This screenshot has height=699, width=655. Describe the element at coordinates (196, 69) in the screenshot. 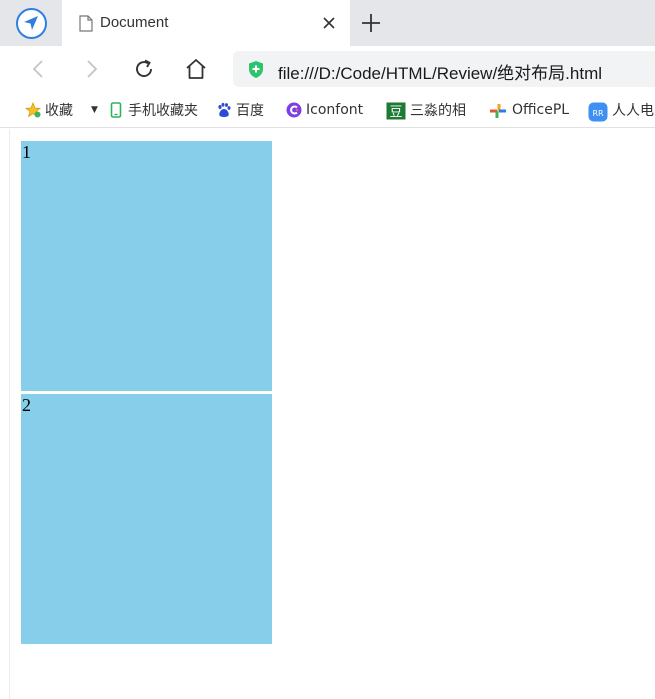

I see `home-icon` at that location.